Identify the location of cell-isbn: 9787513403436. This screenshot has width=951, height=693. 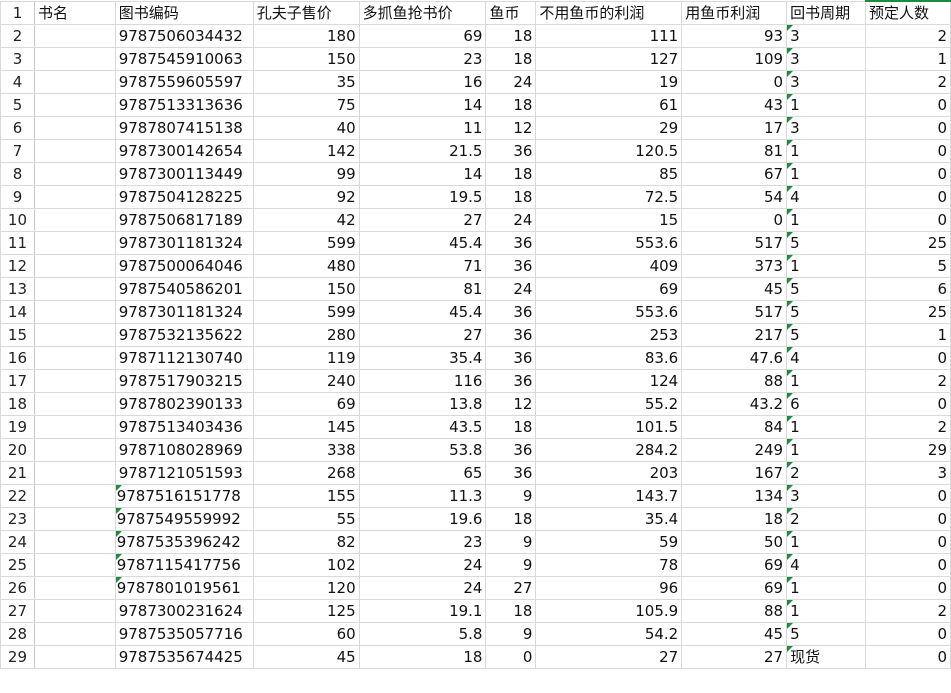
(184, 427).